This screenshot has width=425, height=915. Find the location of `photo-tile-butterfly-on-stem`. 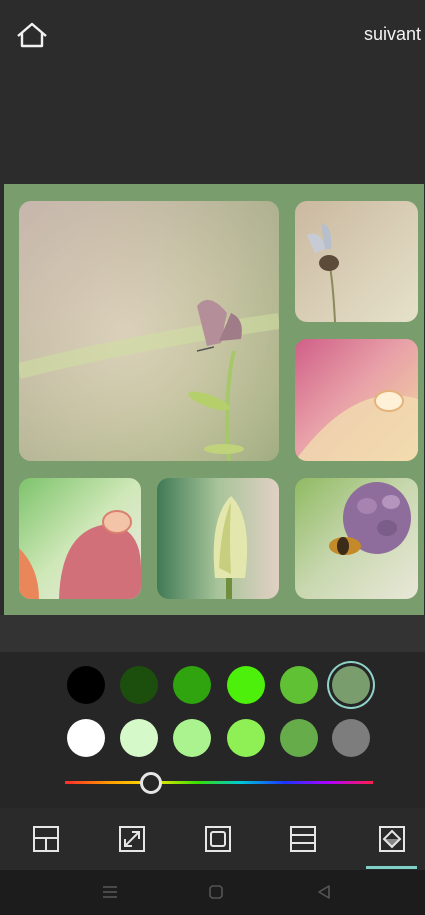

photo-tile-butterfly-on-stem is located at coordinates (356, 261).